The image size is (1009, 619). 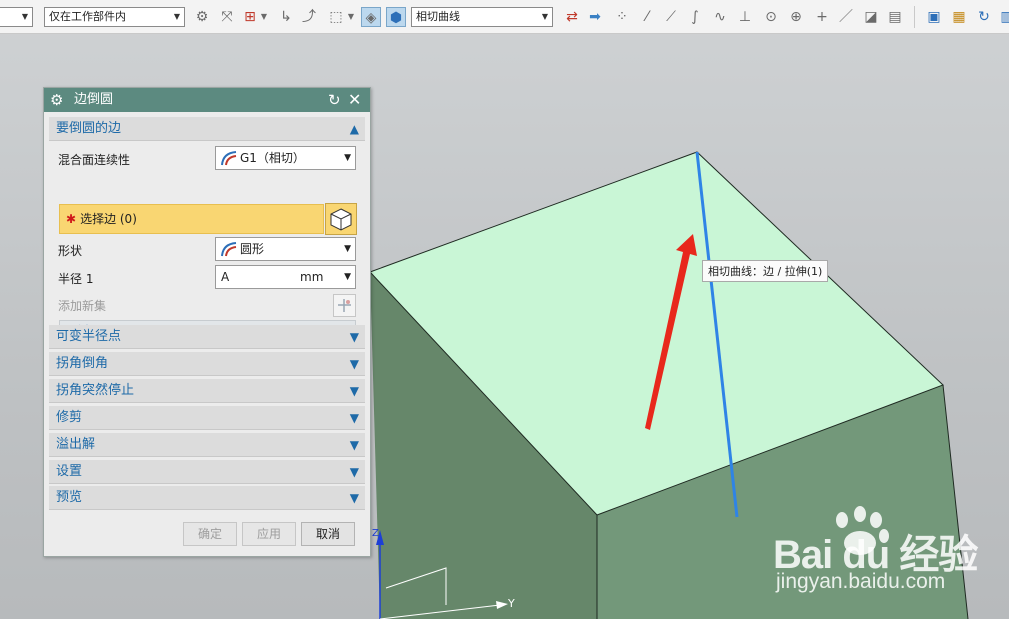 What do you see at coordinates (229, 249) in the screenshot?
I see `circular-shape-icon` at bounding box center [229, 249].